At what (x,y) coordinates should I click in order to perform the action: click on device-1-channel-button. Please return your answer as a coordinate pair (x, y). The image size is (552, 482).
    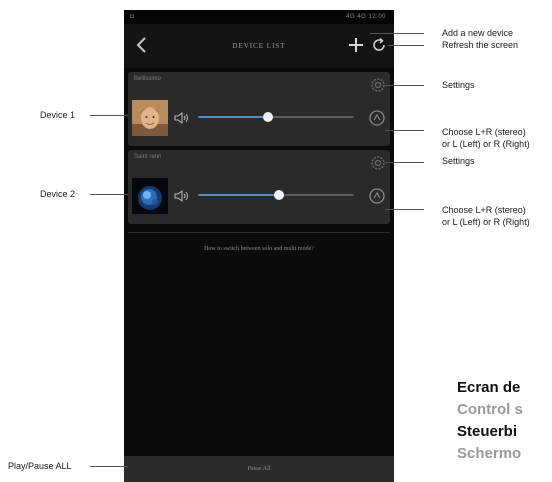
    Looking at the image, I should click on (377, 118).